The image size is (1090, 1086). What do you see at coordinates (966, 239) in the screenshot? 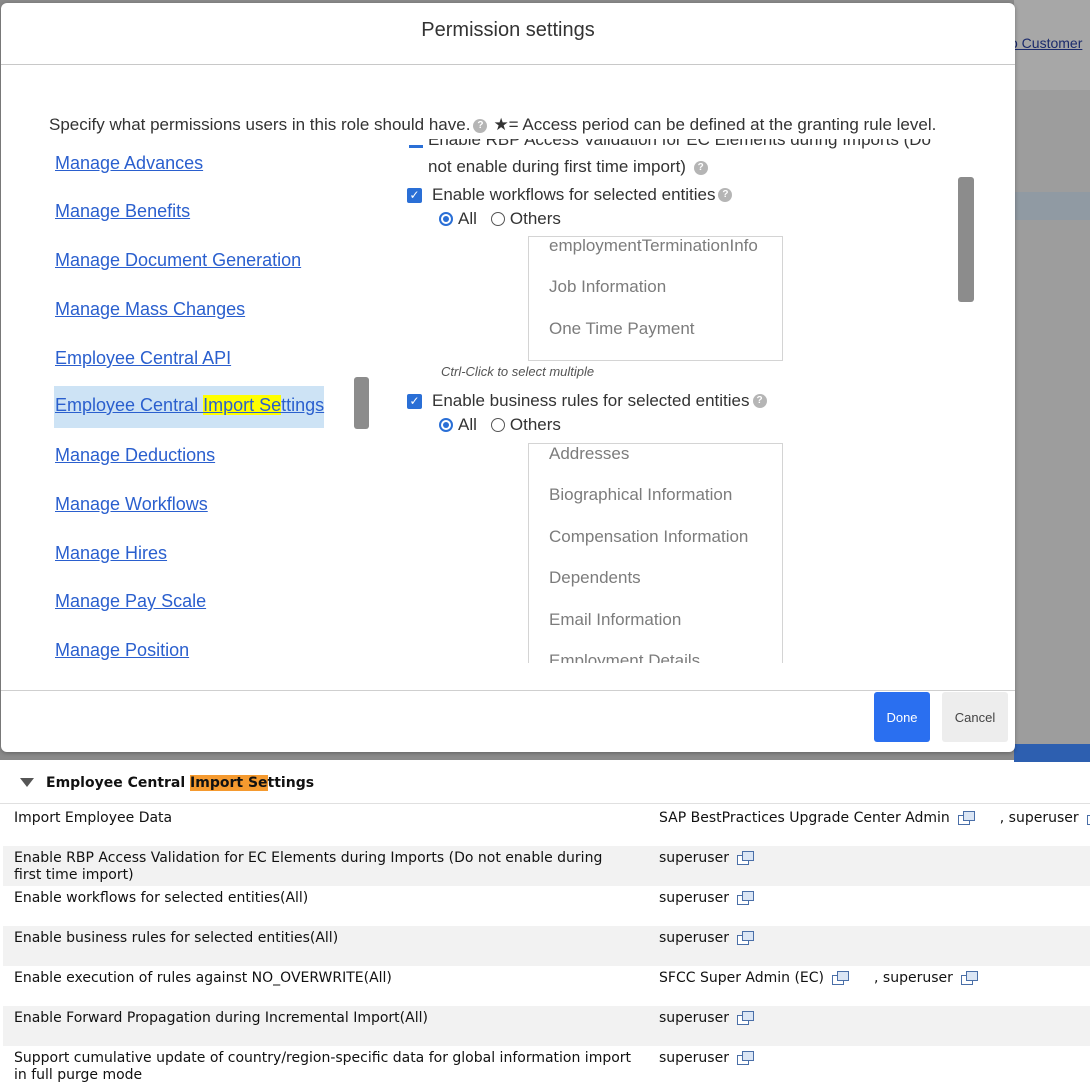
I see `pane-scrollbar-thumb` at bounding box center [966, 239].